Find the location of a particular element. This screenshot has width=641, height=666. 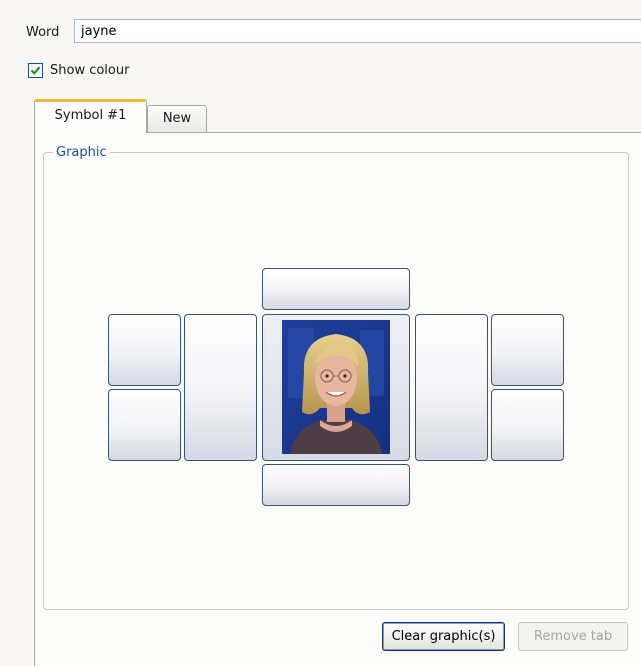

word-input is located at coordinates (357, 31).